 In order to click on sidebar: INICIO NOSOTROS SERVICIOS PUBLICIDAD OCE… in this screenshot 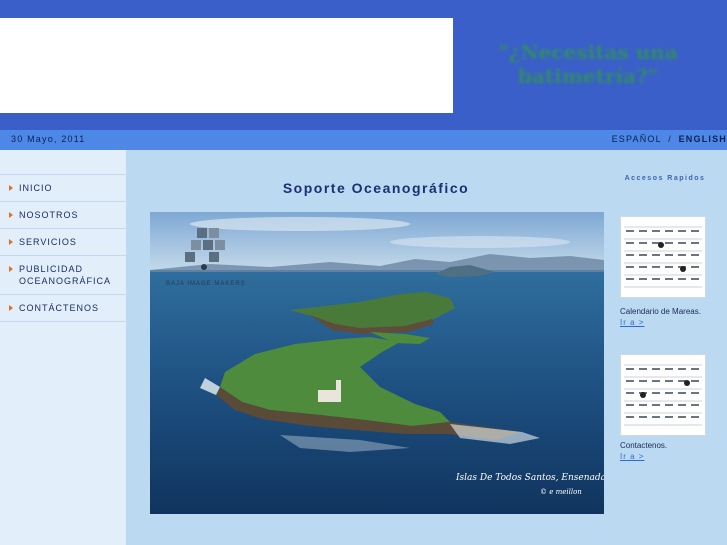, I will do `click(63, 347)`.